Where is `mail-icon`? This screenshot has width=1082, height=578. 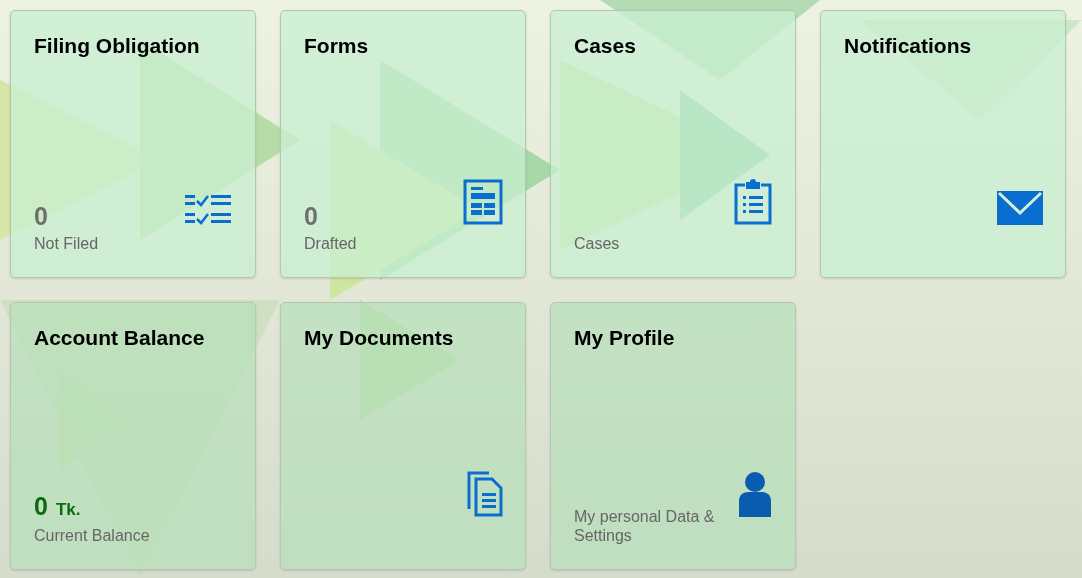 mail-icon is located at coordinates (1020, 208).